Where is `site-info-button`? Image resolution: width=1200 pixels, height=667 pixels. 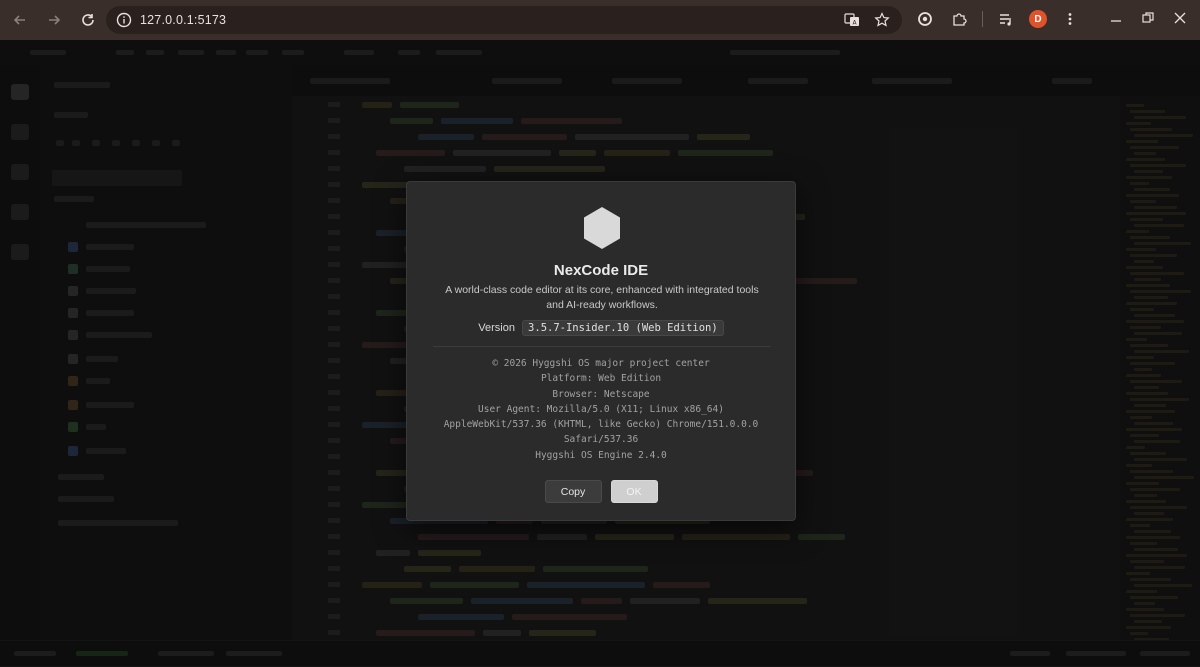
site-info-button is located at coordinates (124, 20).